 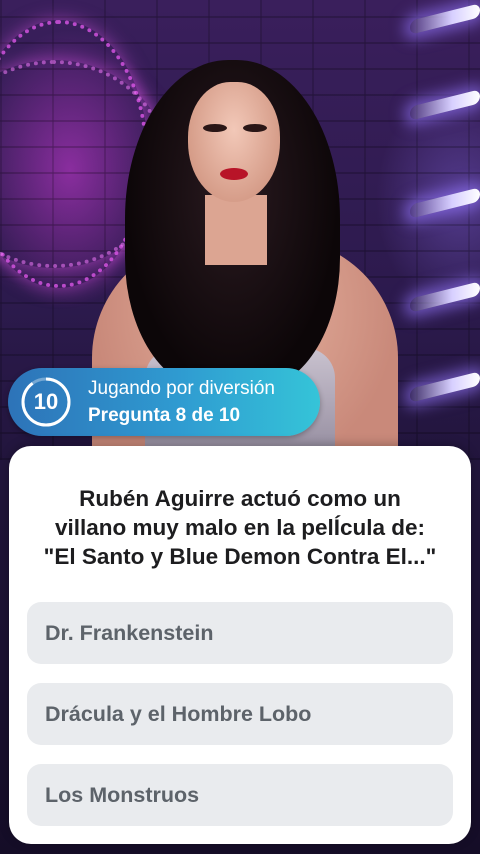 I want to click on countdown-timer: 10, so click(x=46, y=402).